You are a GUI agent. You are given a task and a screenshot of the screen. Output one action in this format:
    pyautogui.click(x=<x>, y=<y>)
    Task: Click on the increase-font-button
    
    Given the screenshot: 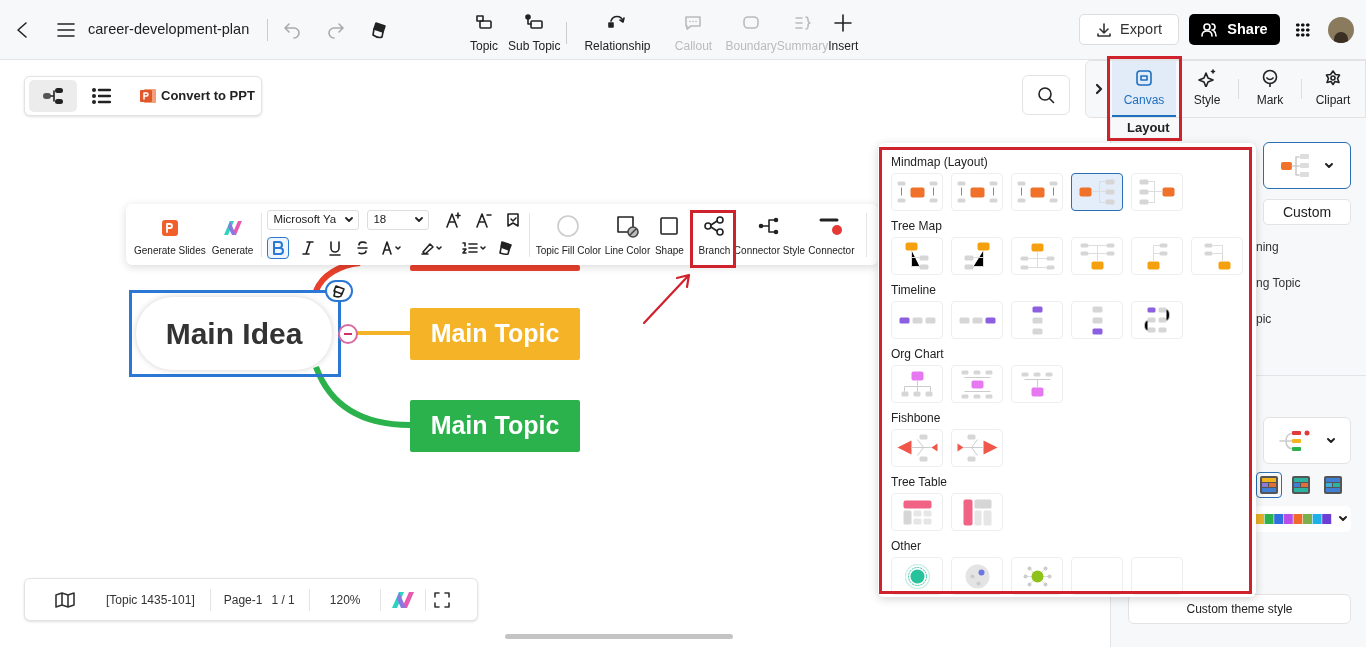 What is the action you would take?
    pyautogui.click(x=454, y=220)
    